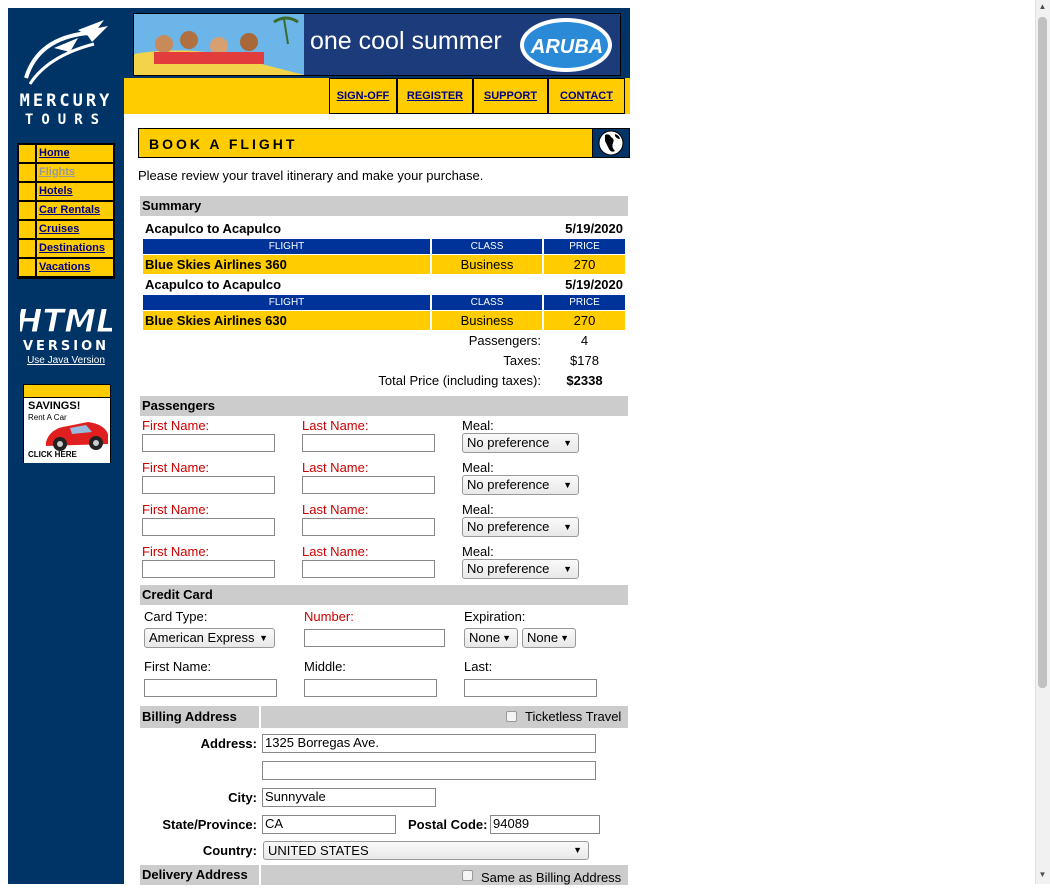 The width and height of the screenshot is (1050, 888). What do you see at coordinates (176, 551) in the screenshot?
I see `passenger-first-name-label: First Name:` at bounding box center [176, 551].